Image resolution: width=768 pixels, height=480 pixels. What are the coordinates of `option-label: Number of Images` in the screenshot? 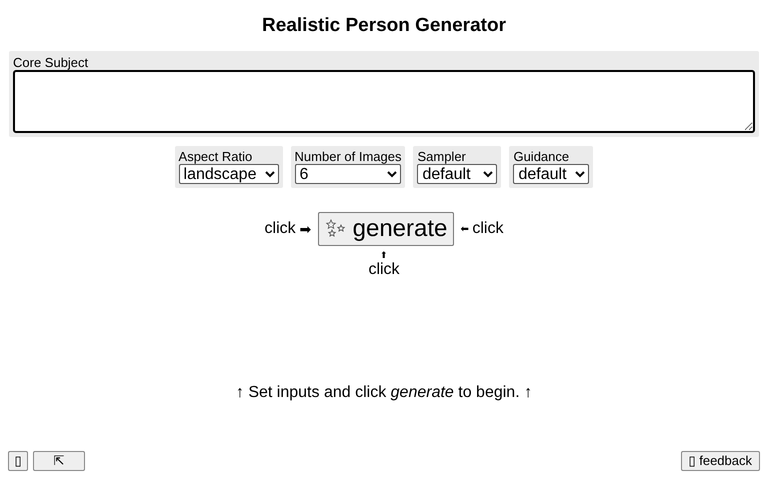 It's located at (348, 157).